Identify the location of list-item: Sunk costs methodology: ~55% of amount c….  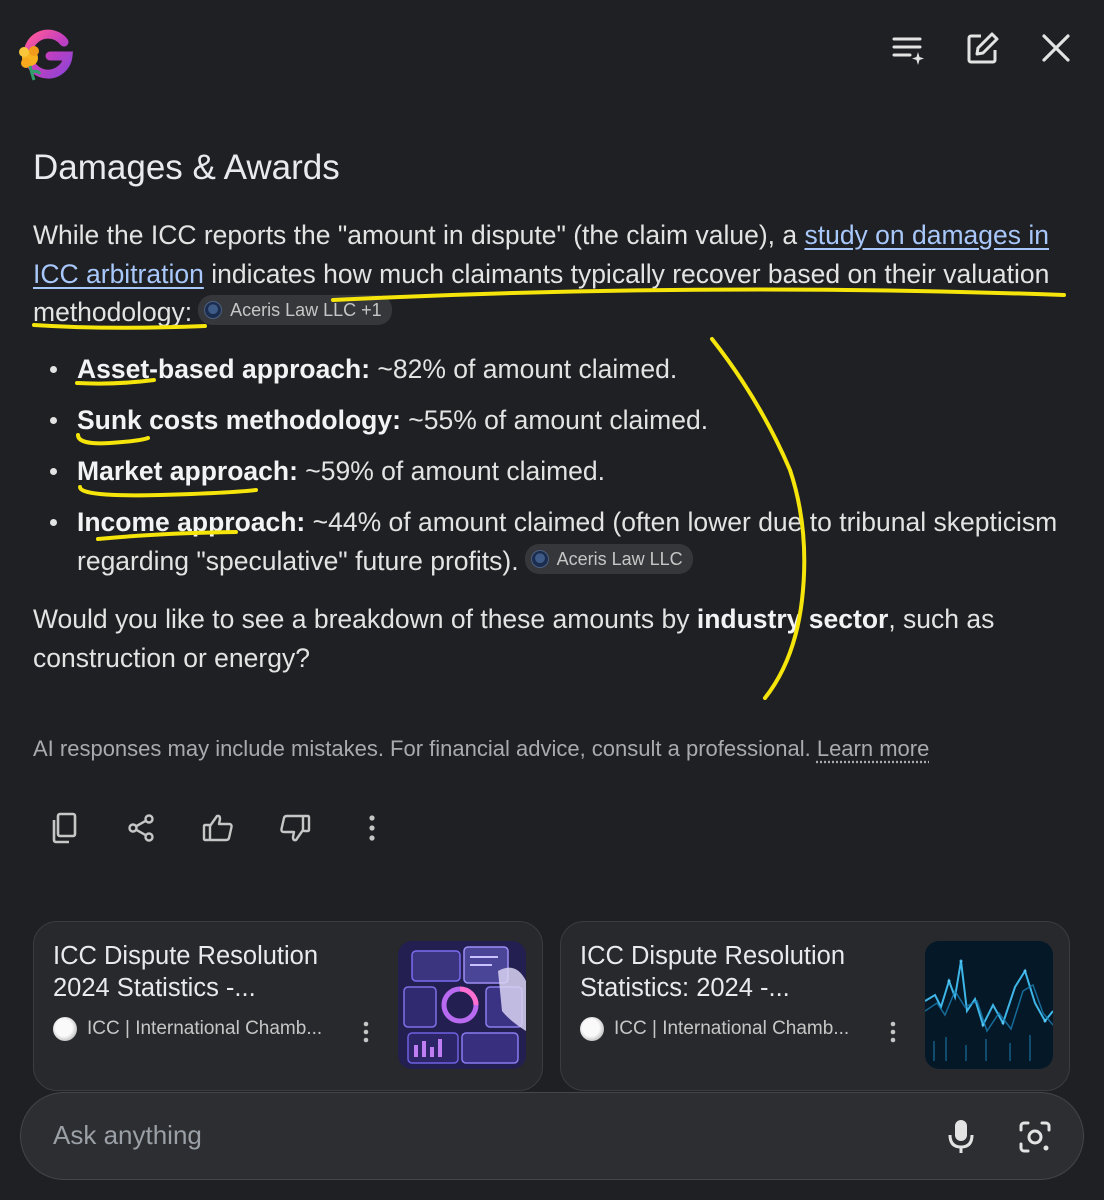
(563, 420).